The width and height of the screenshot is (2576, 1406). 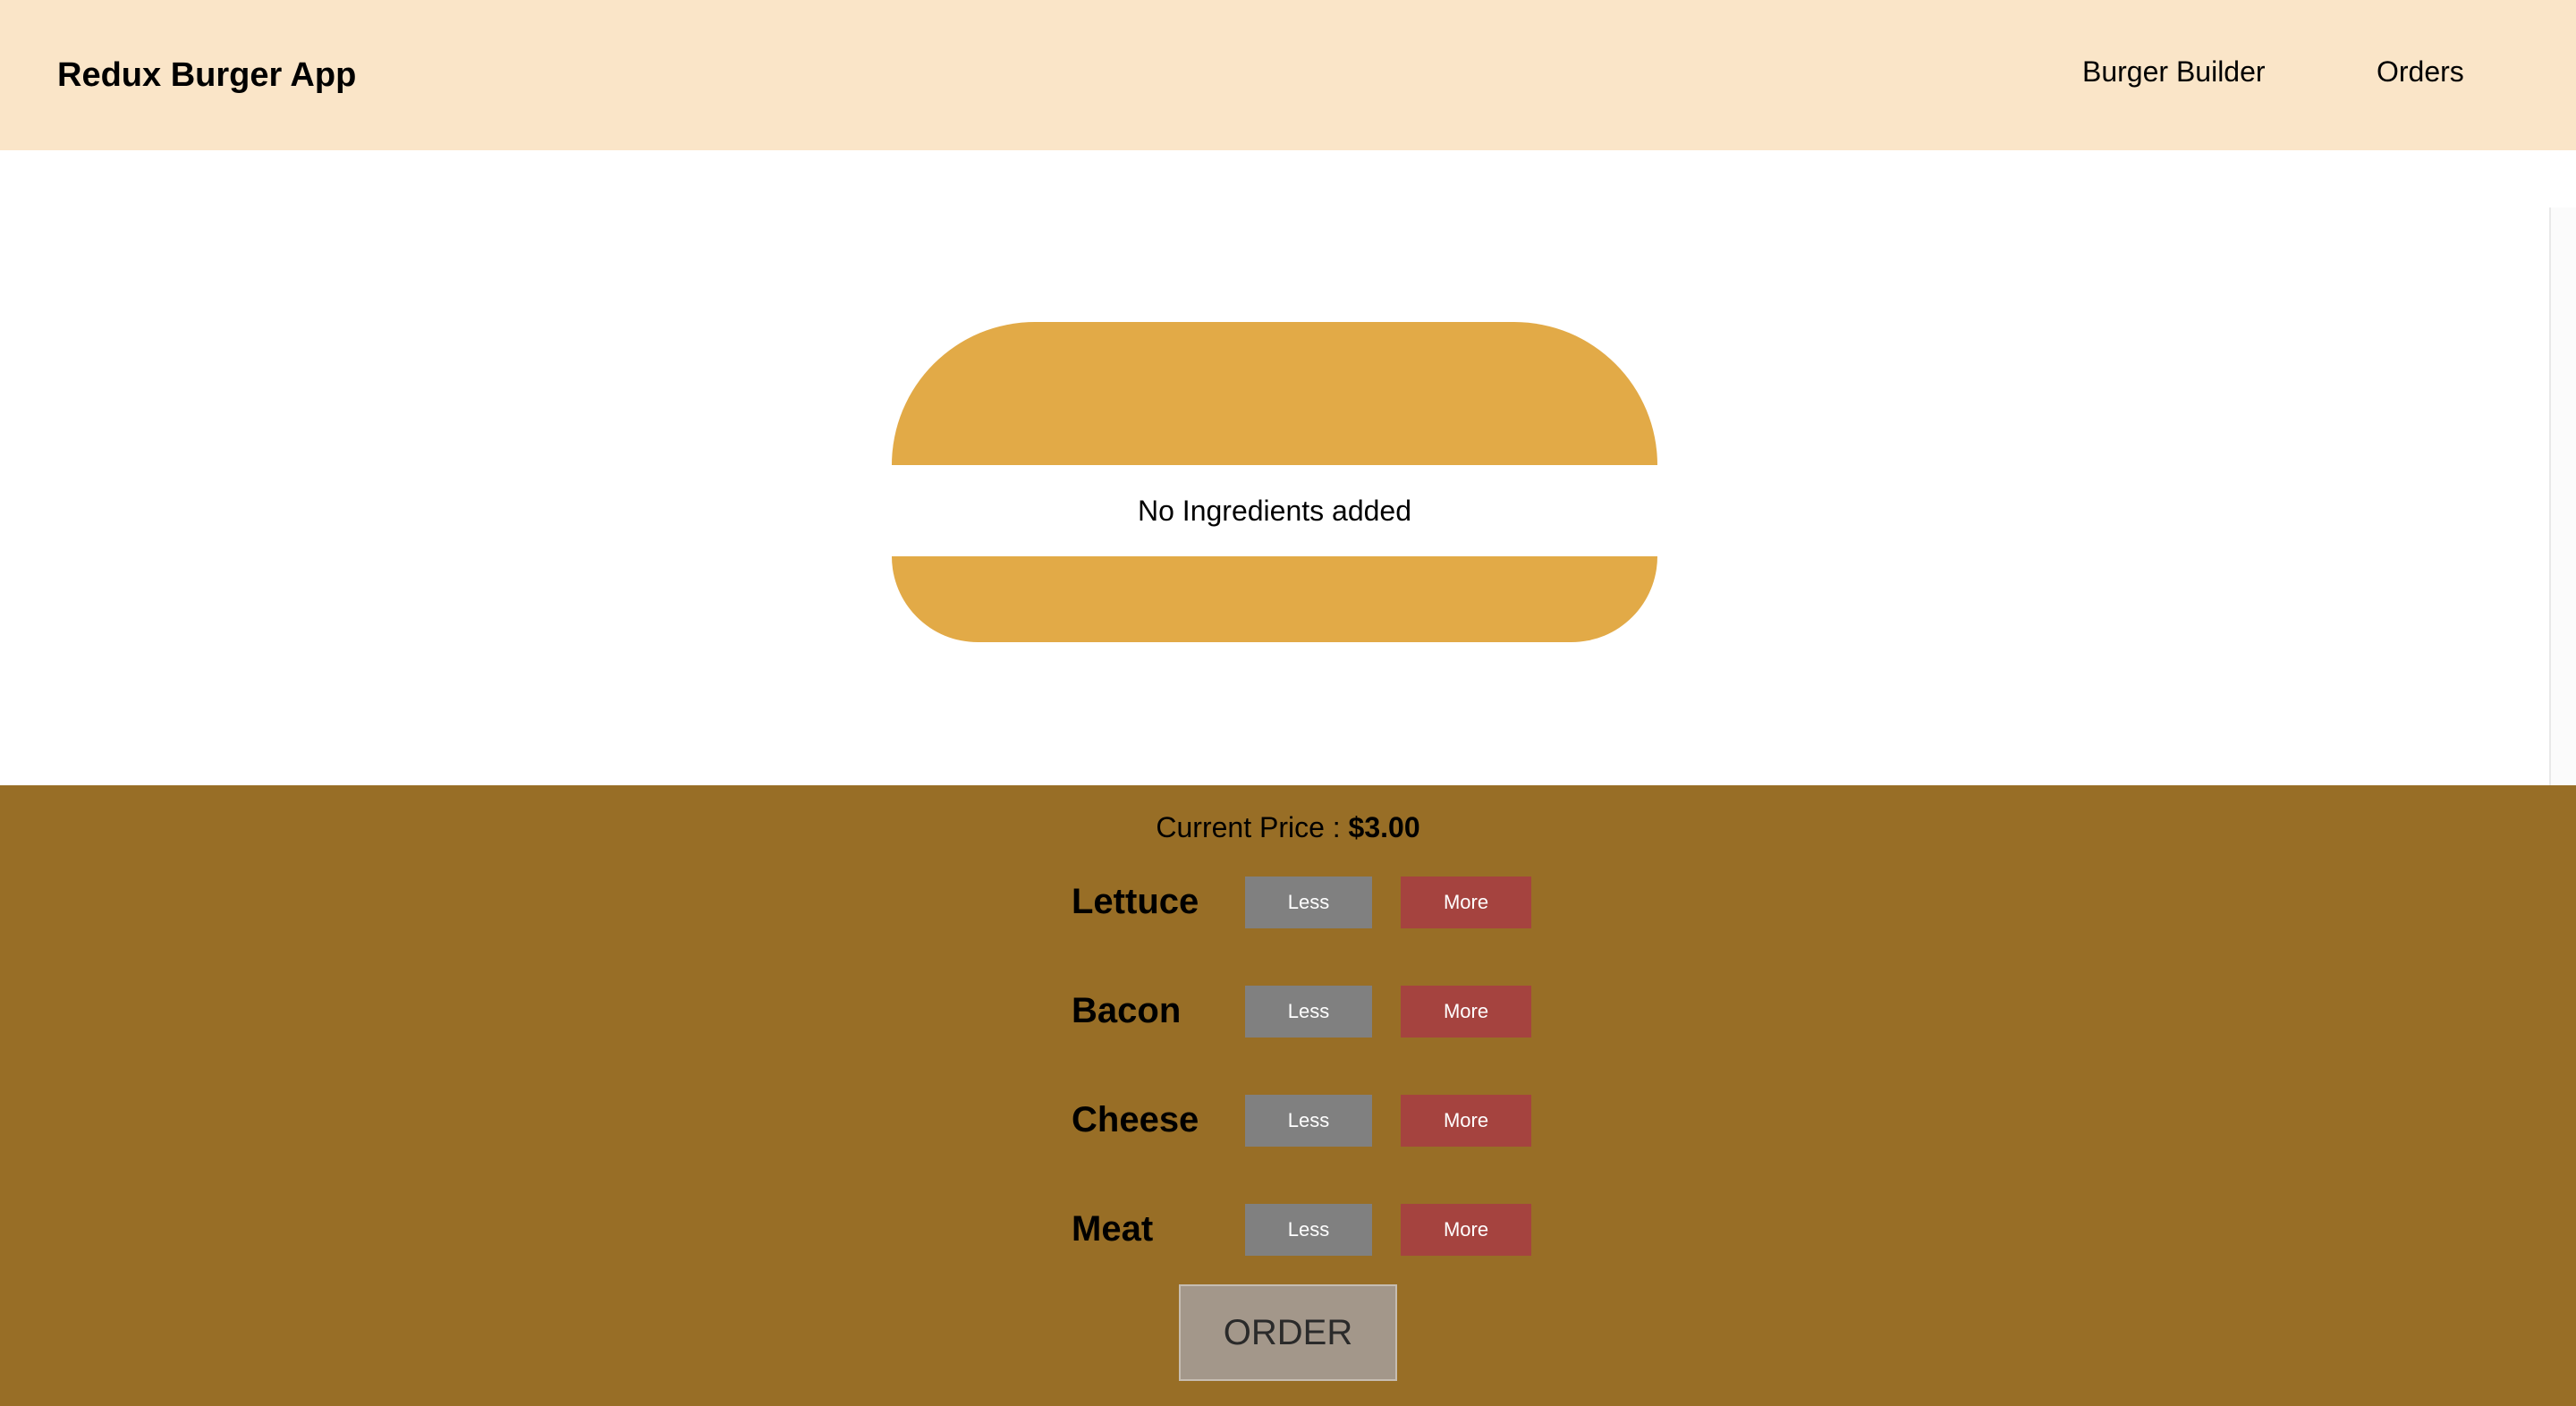 I want to click on ingredient-row-lettuce: Lettuce Less More, so click(x=1304, y=902).